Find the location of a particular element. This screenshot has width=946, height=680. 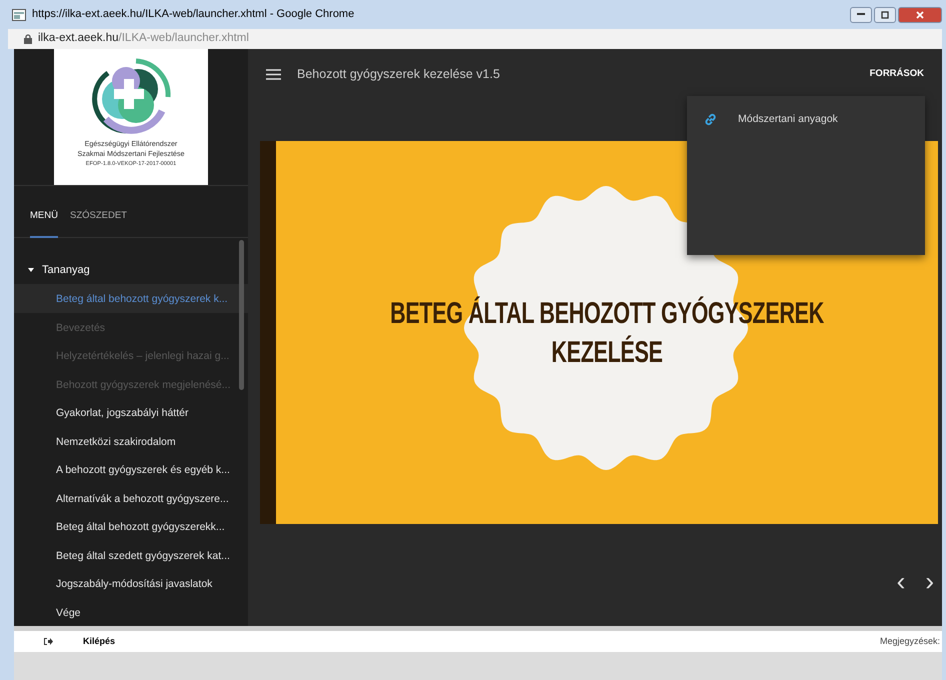

minimize-button is located at coordinates (861, 14).